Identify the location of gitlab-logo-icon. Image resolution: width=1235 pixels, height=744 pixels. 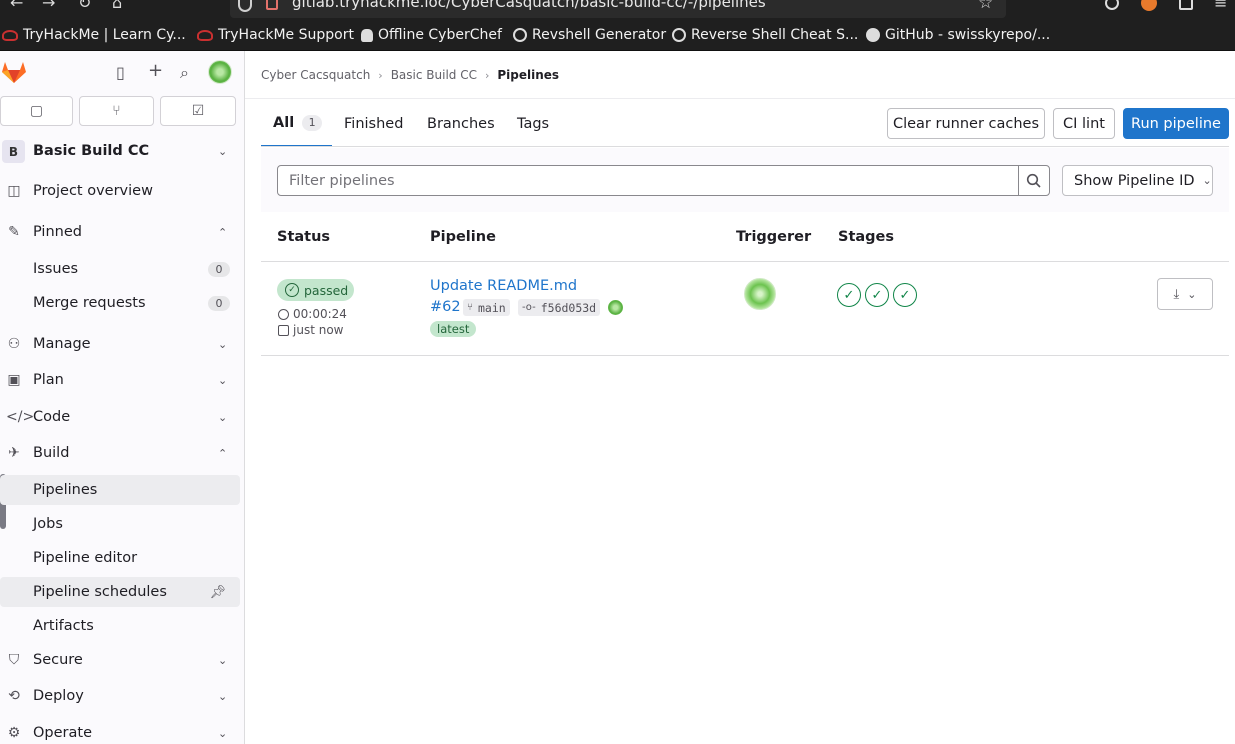
(14, 72).